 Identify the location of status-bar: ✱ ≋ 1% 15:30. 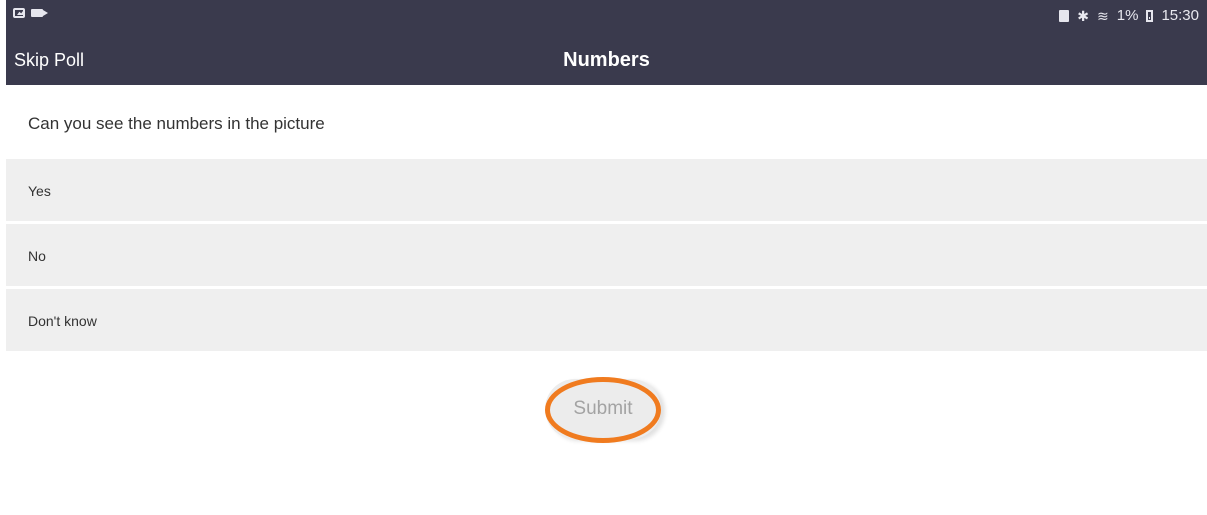
(606, 18).